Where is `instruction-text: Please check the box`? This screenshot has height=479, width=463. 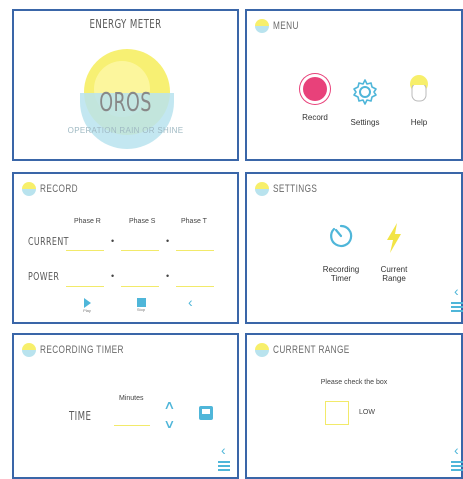 instruction-text: Please check the box is located at coordinates (354, 382).